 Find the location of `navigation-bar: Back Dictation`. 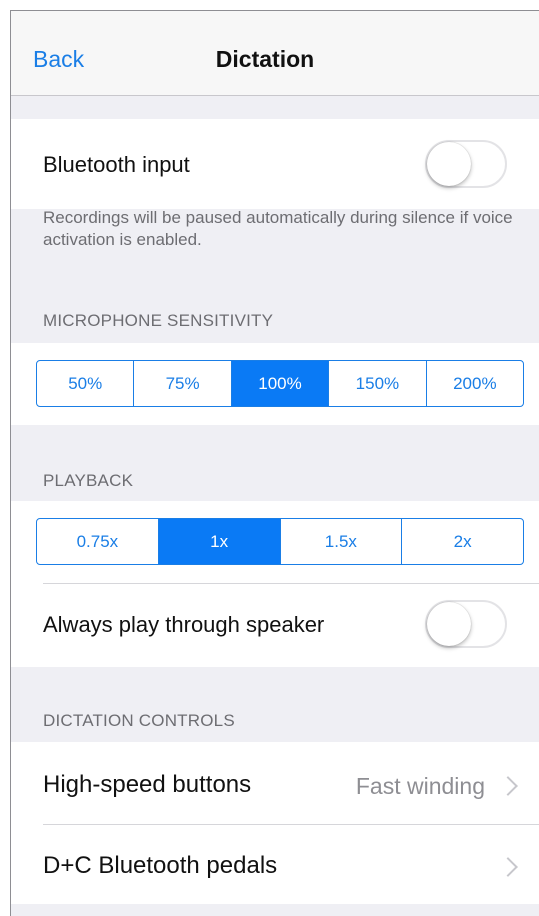

navigation-bar: Back Dictation is located at coordinates (275, 53).